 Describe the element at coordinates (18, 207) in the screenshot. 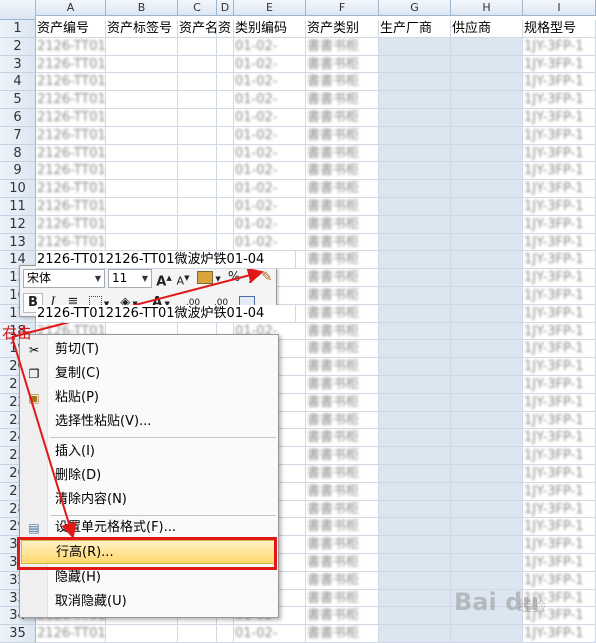

I see `row-header: 11` at that location.